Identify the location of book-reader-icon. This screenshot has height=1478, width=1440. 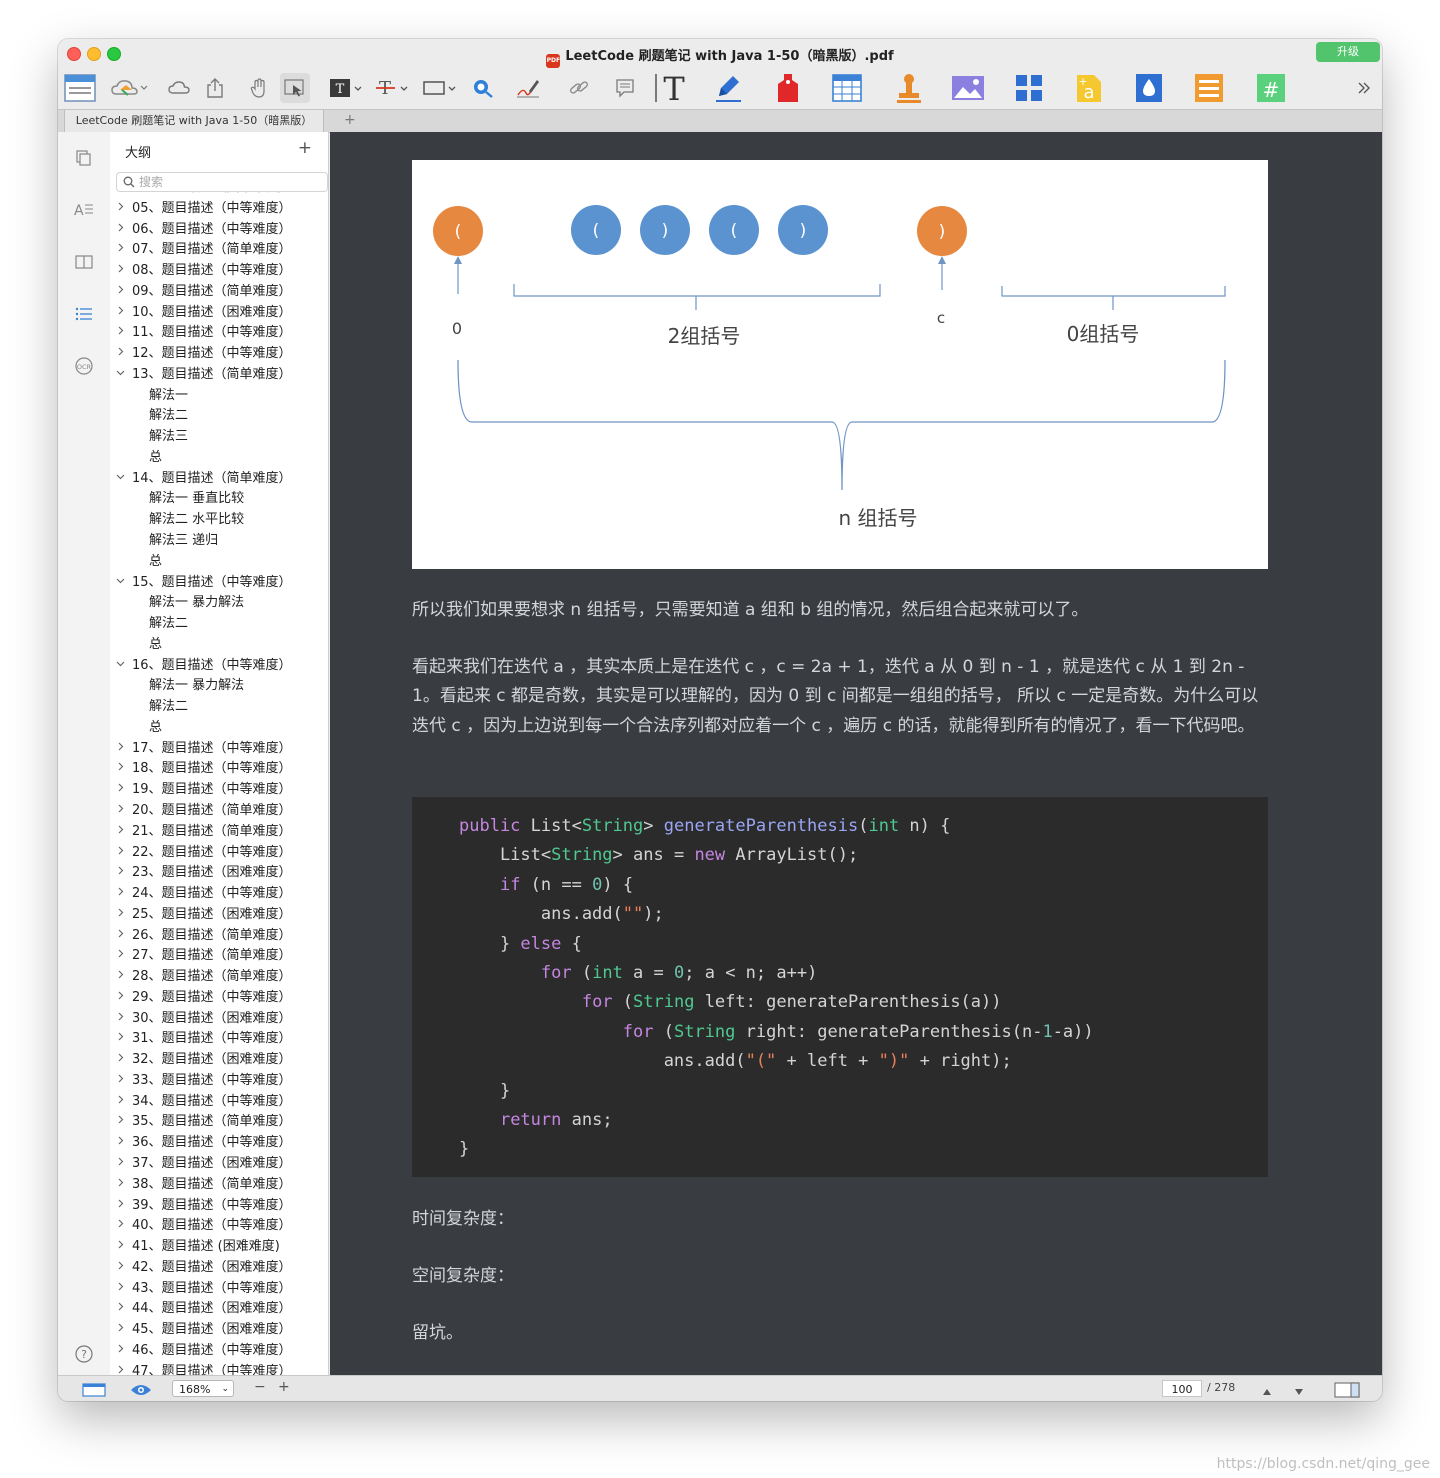
(84, 262).